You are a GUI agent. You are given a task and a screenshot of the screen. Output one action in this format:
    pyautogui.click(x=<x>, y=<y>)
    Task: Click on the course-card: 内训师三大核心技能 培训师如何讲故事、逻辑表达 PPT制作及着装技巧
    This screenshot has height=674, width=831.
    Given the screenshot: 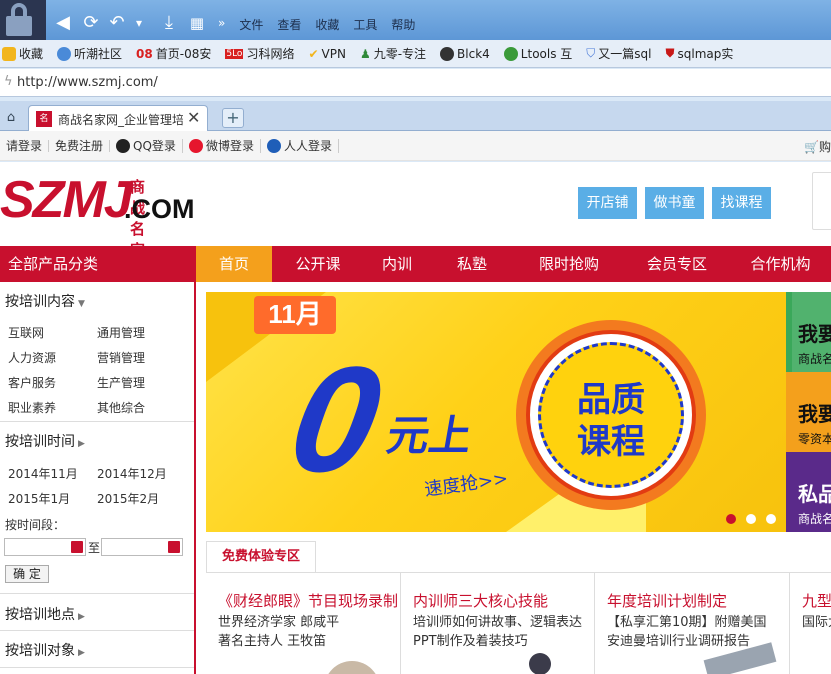 What is the action you would take?
    pyautogui.click(x=498, y=623)
    